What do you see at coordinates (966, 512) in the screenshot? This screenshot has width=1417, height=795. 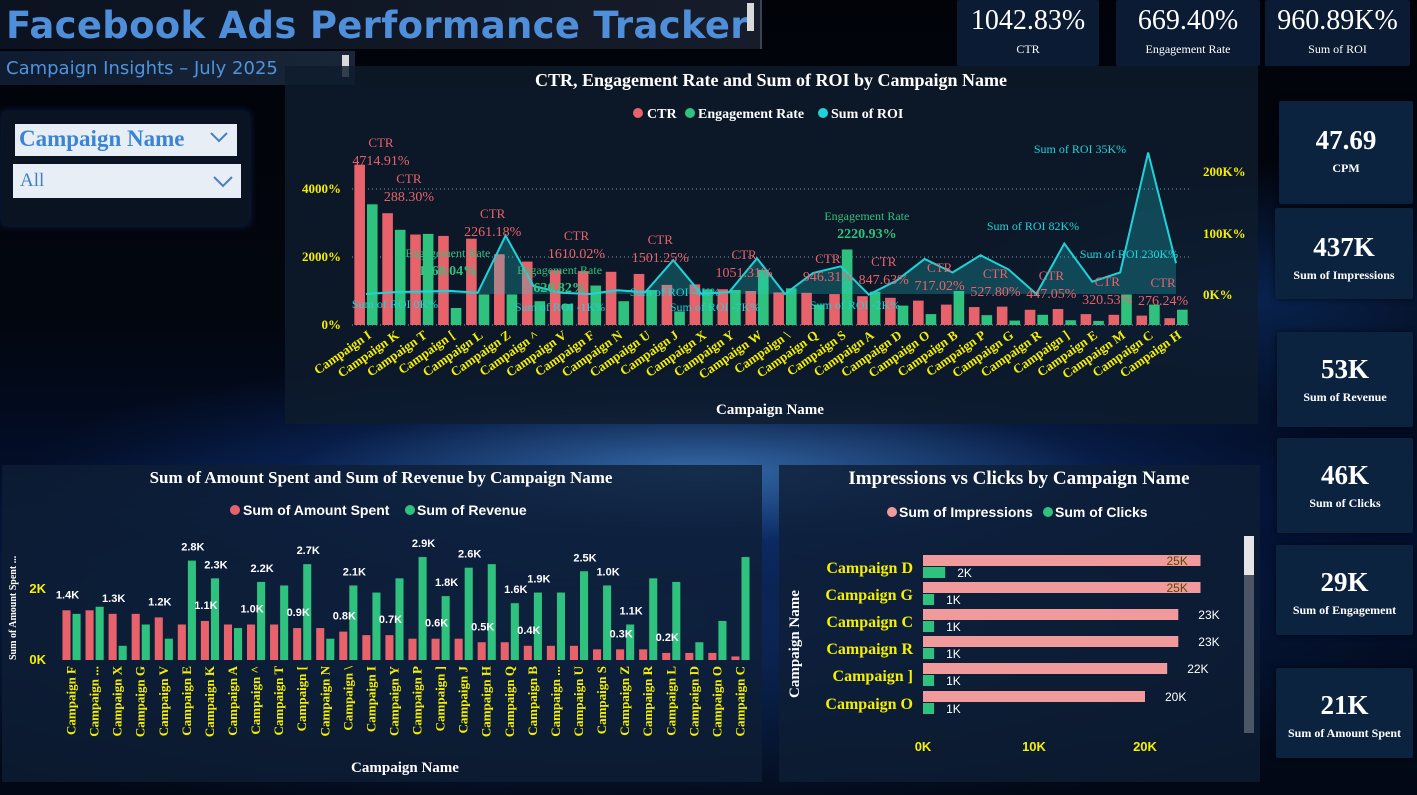 I see `legend-impressions-label: Sum of Impressions` at bounding box center [966, 512].